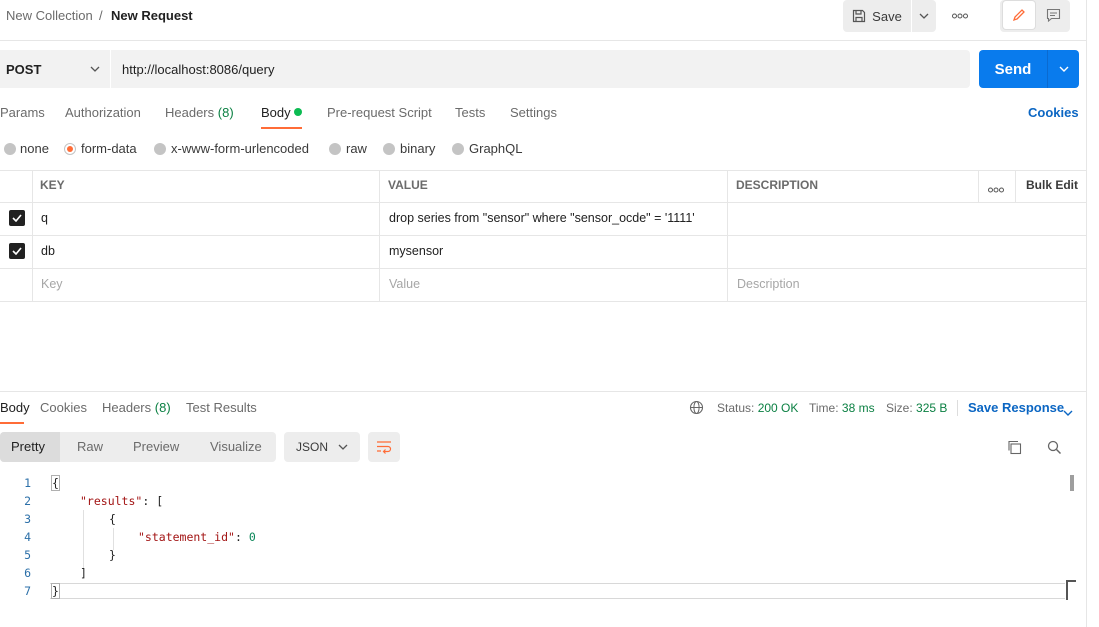 This screenshot has height=627, width=1099. Describe the element at coordinates (778, 408) in the screenshot. I see `status-value: 200 OK` at that location.